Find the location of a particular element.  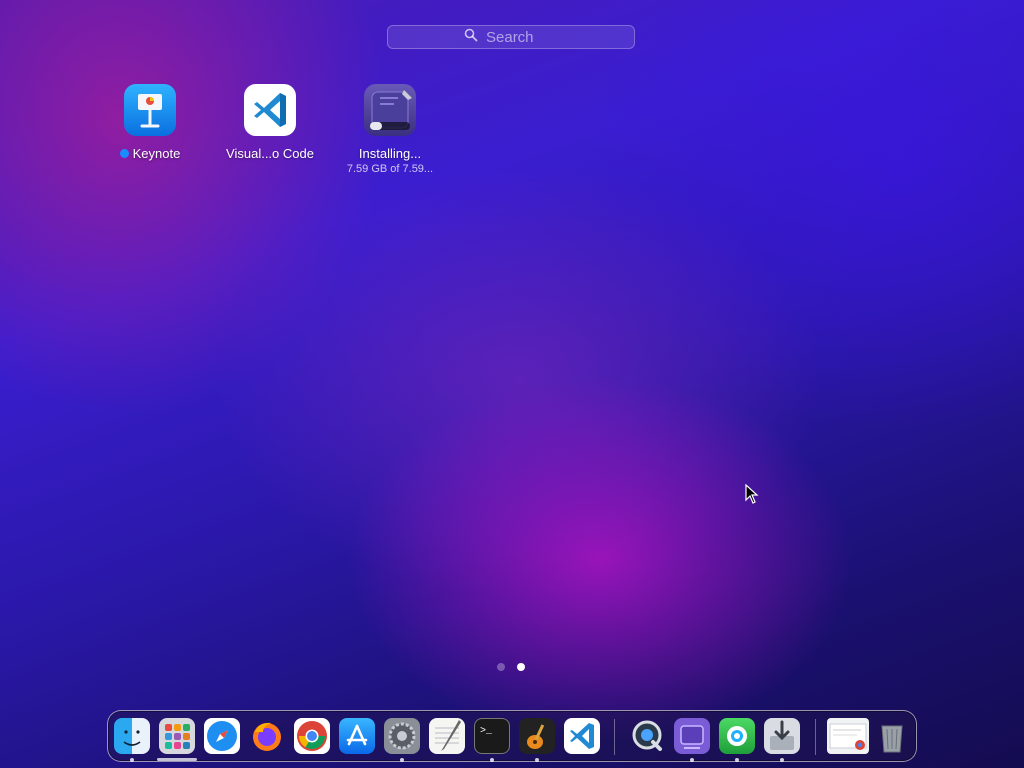

search-icon is located at coordinates (471, 37).